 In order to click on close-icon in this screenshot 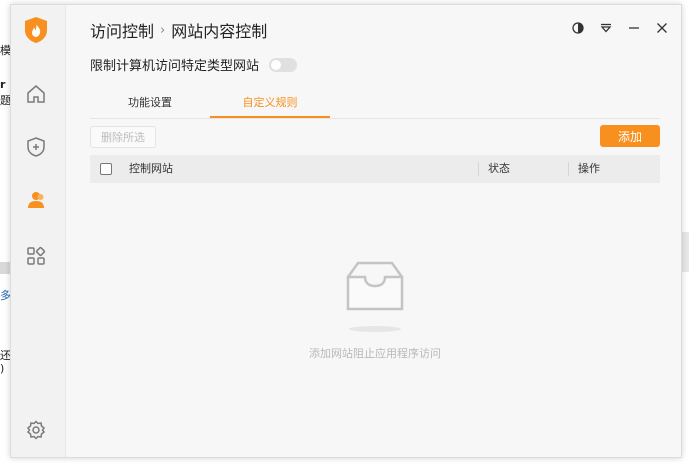, I will do `click(662, 28)`.